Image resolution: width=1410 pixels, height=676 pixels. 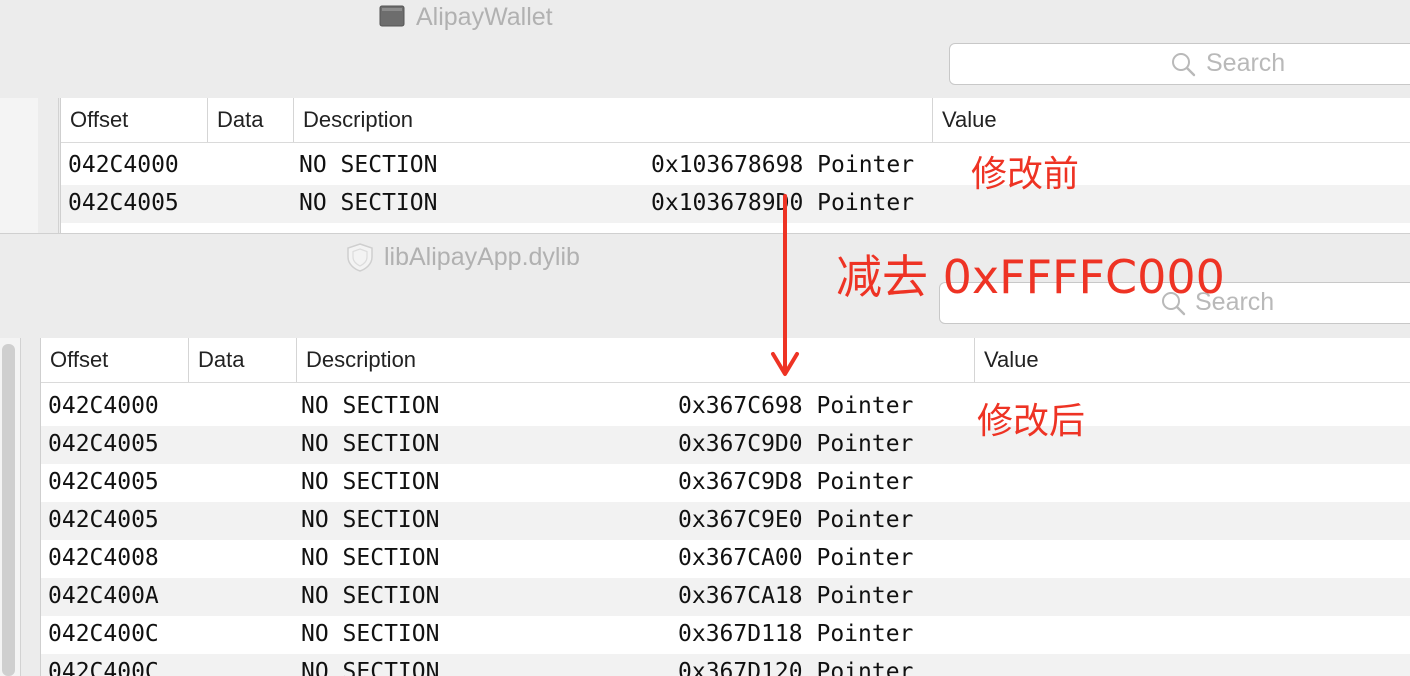 I want to click on cell-value: 0x367CA18 Pointer, so click(x=796, y=596).